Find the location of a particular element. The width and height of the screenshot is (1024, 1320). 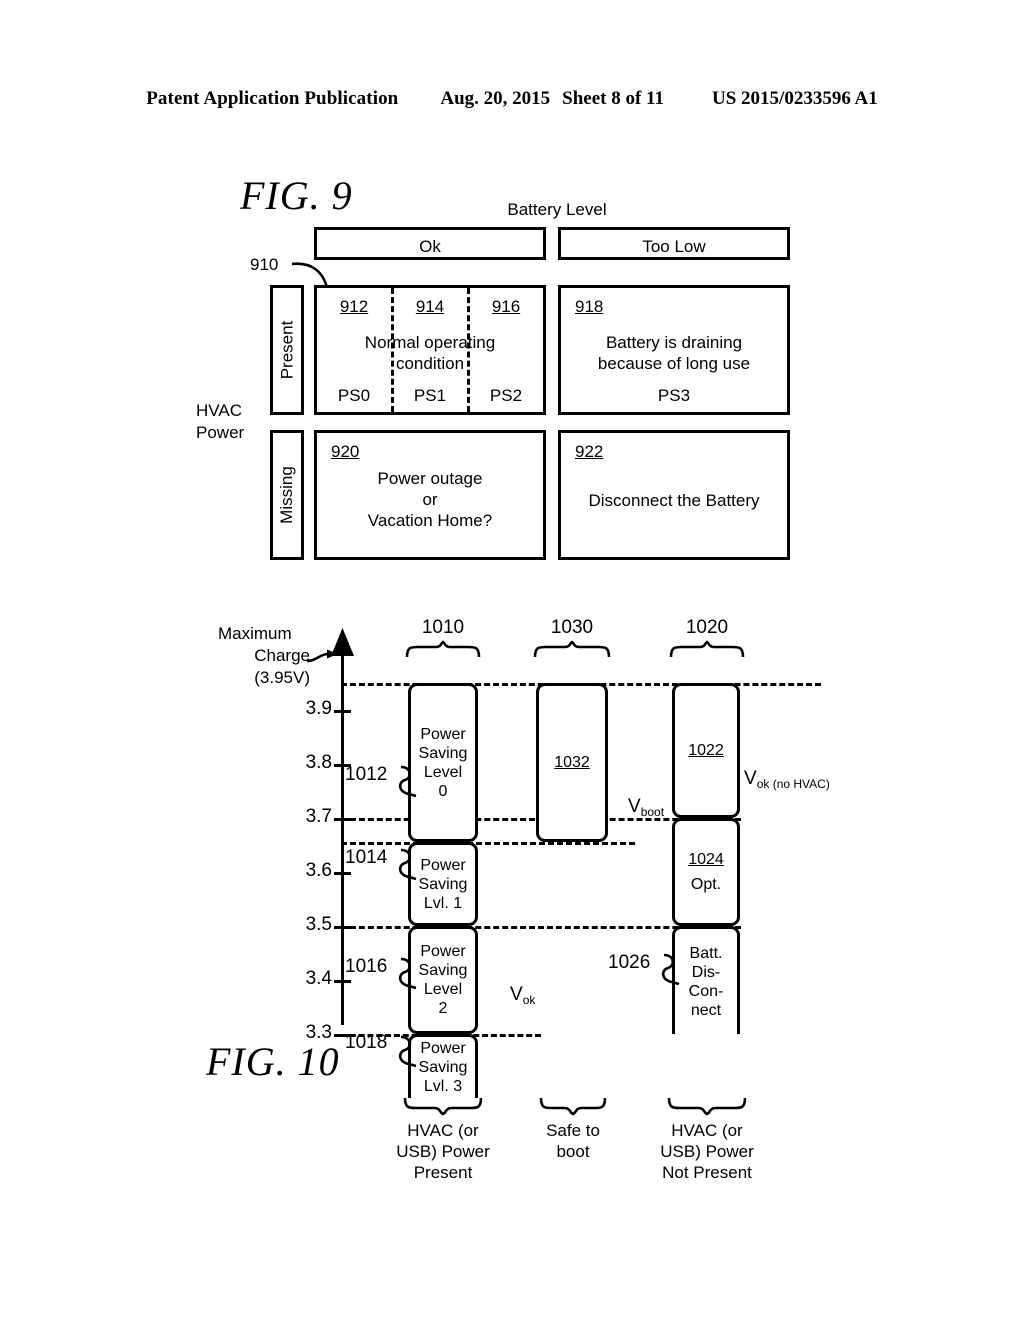

fig10-band-1018-line1: Power is located at coordinates (443, 1048).